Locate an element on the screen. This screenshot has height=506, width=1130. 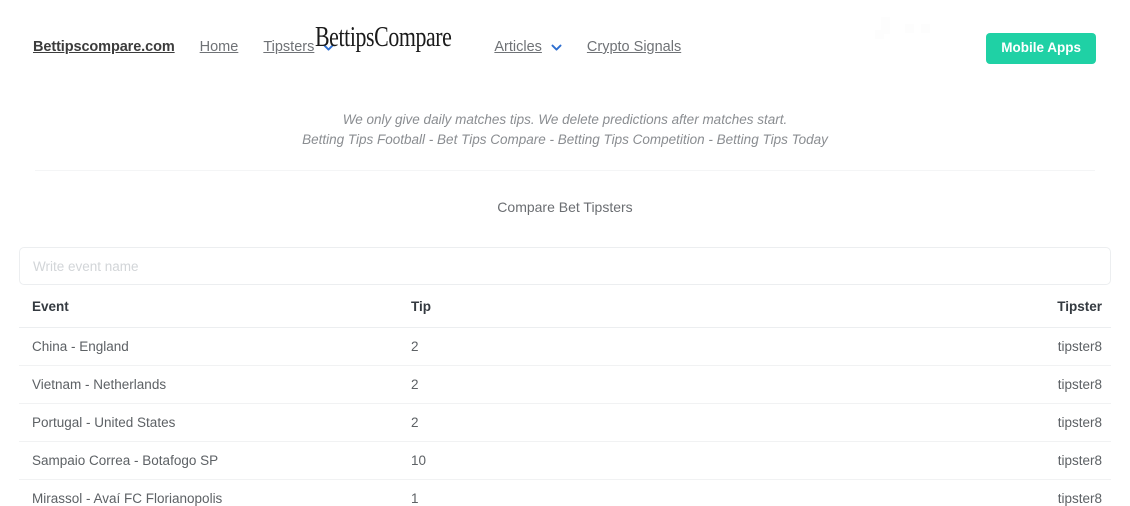
section-divider is located at coordinates (565, 170).